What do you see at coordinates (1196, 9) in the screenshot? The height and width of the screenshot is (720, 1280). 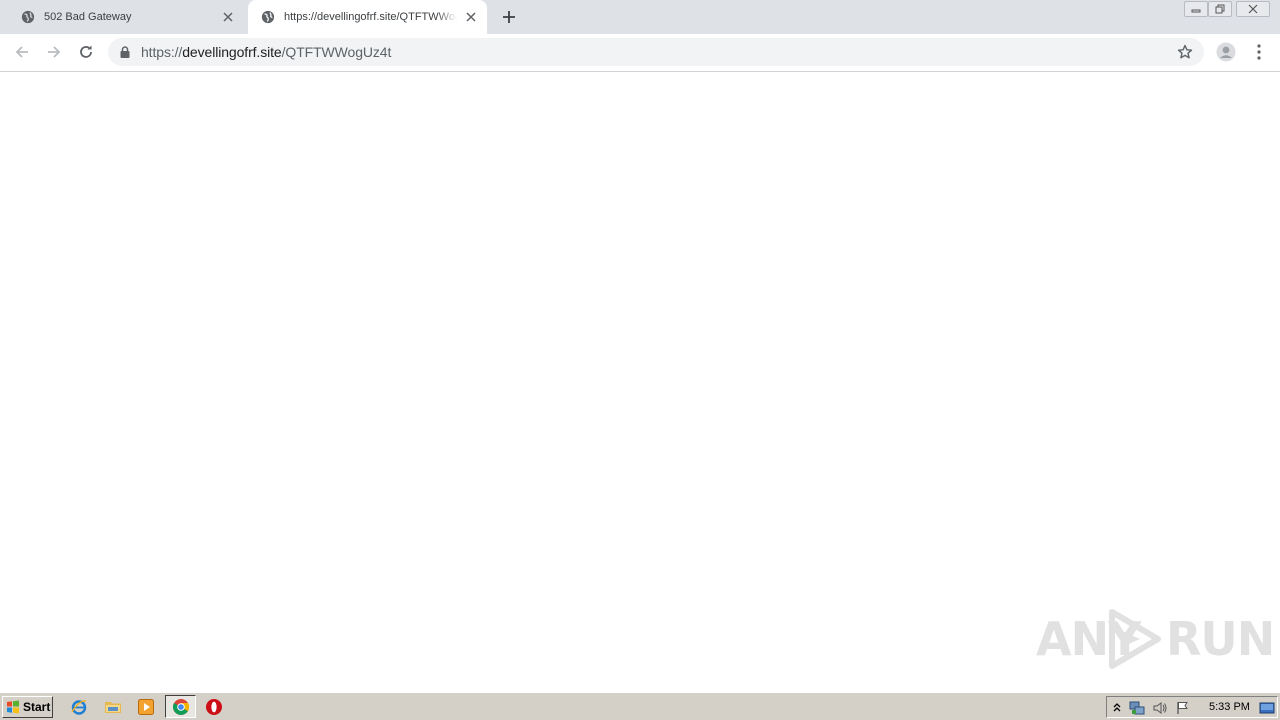 I see `minimize-button` at bounding box center [1196, 9].